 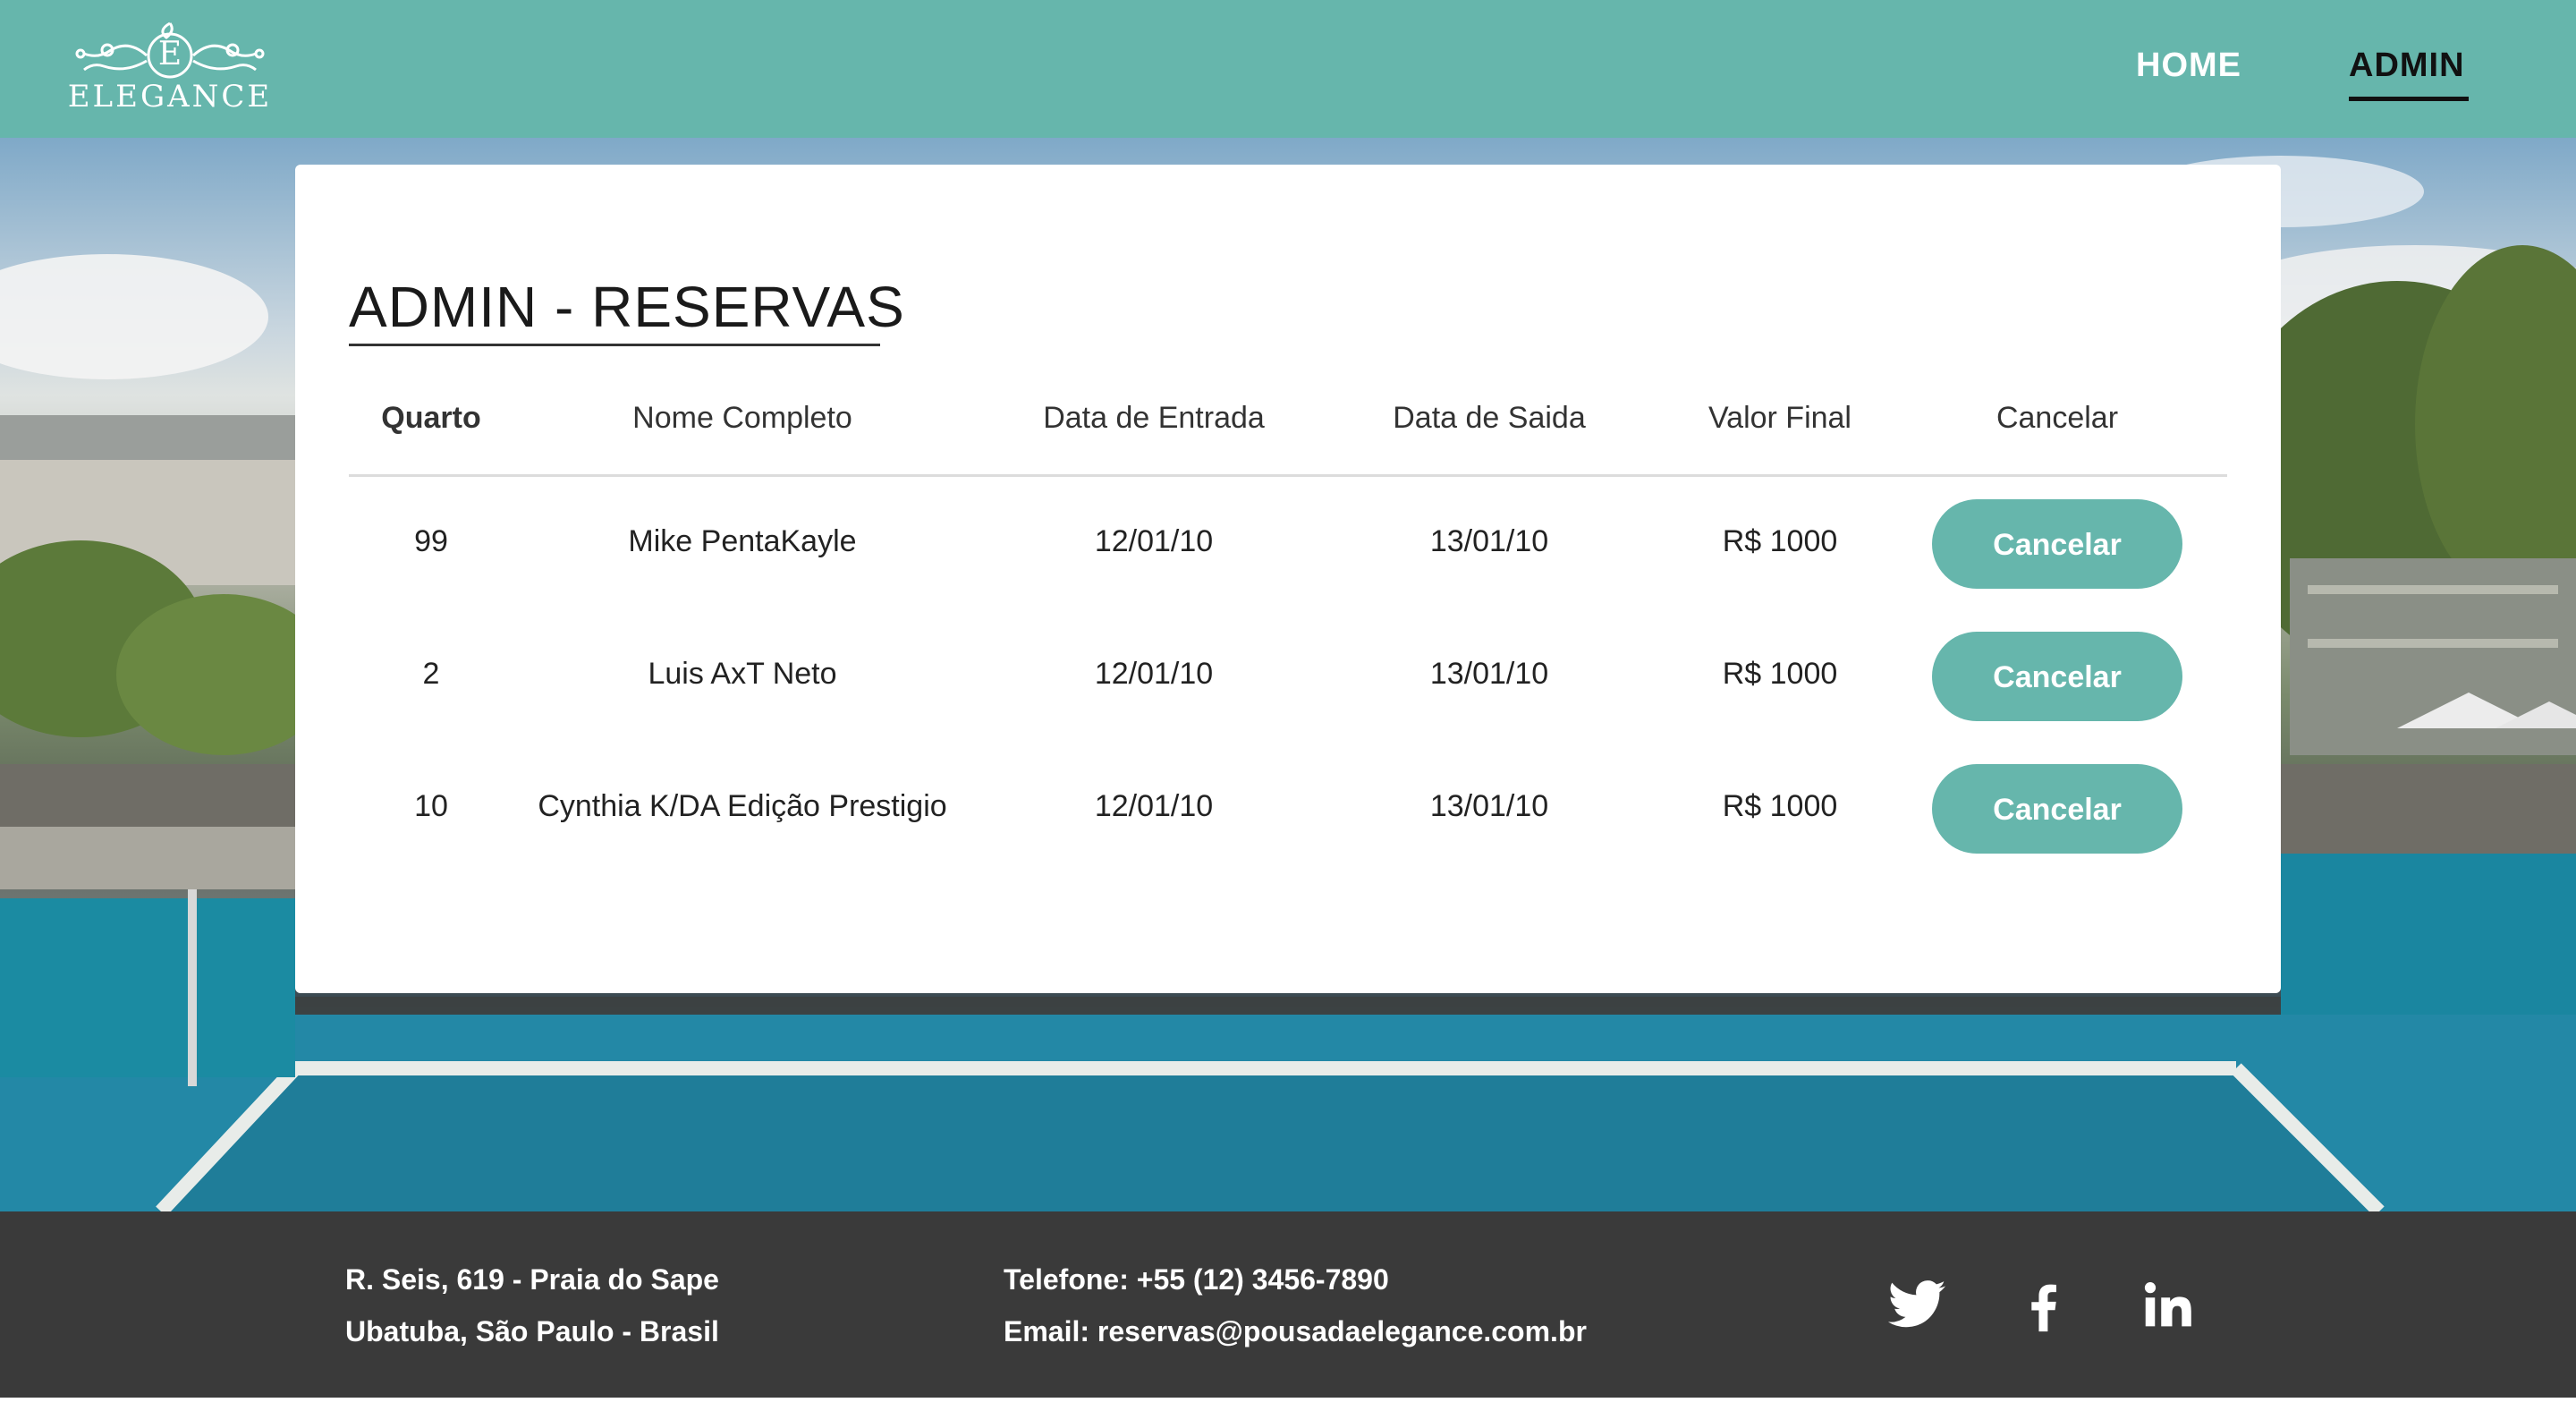 I want to click on title-underline, so click(x=614, y=345).